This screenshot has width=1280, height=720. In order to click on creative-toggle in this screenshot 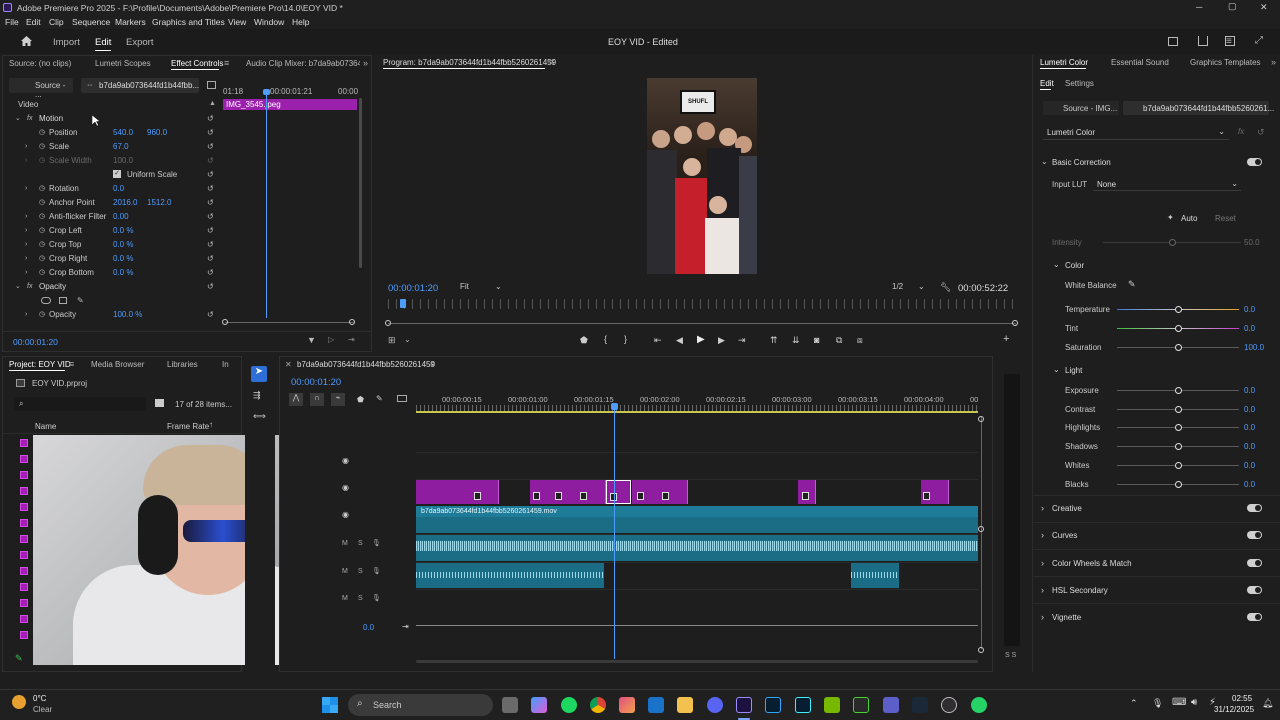, I will do `click(1254, 508)`.